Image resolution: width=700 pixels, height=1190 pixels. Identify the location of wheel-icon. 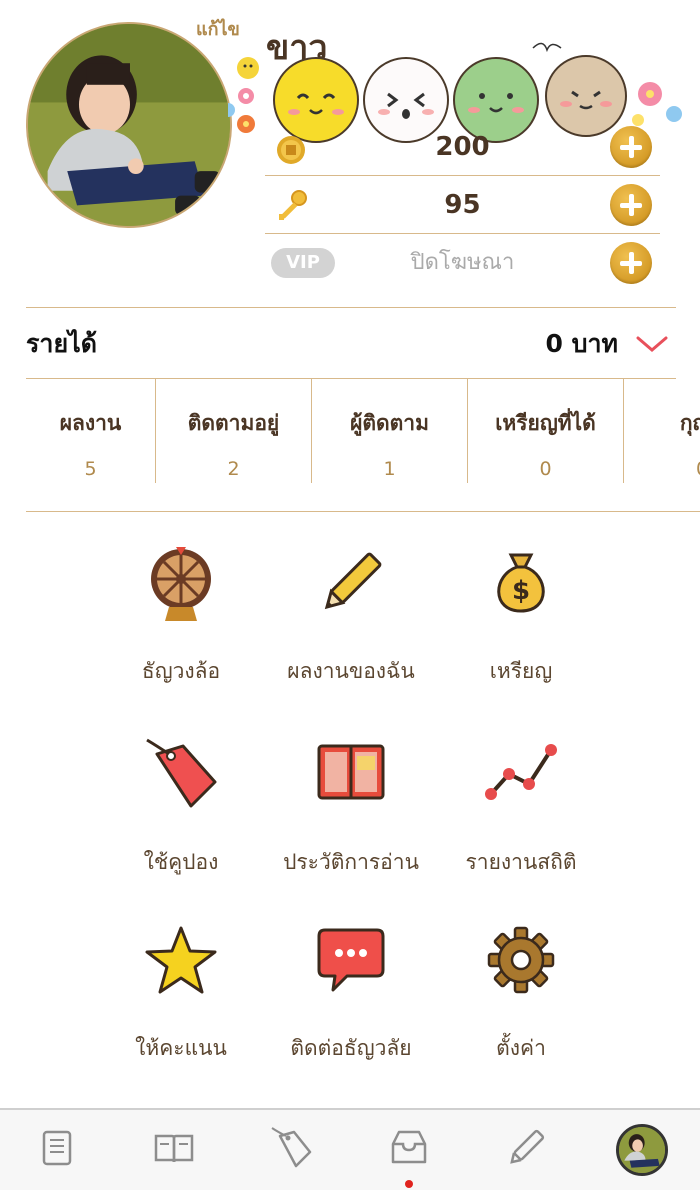
(181, 584).